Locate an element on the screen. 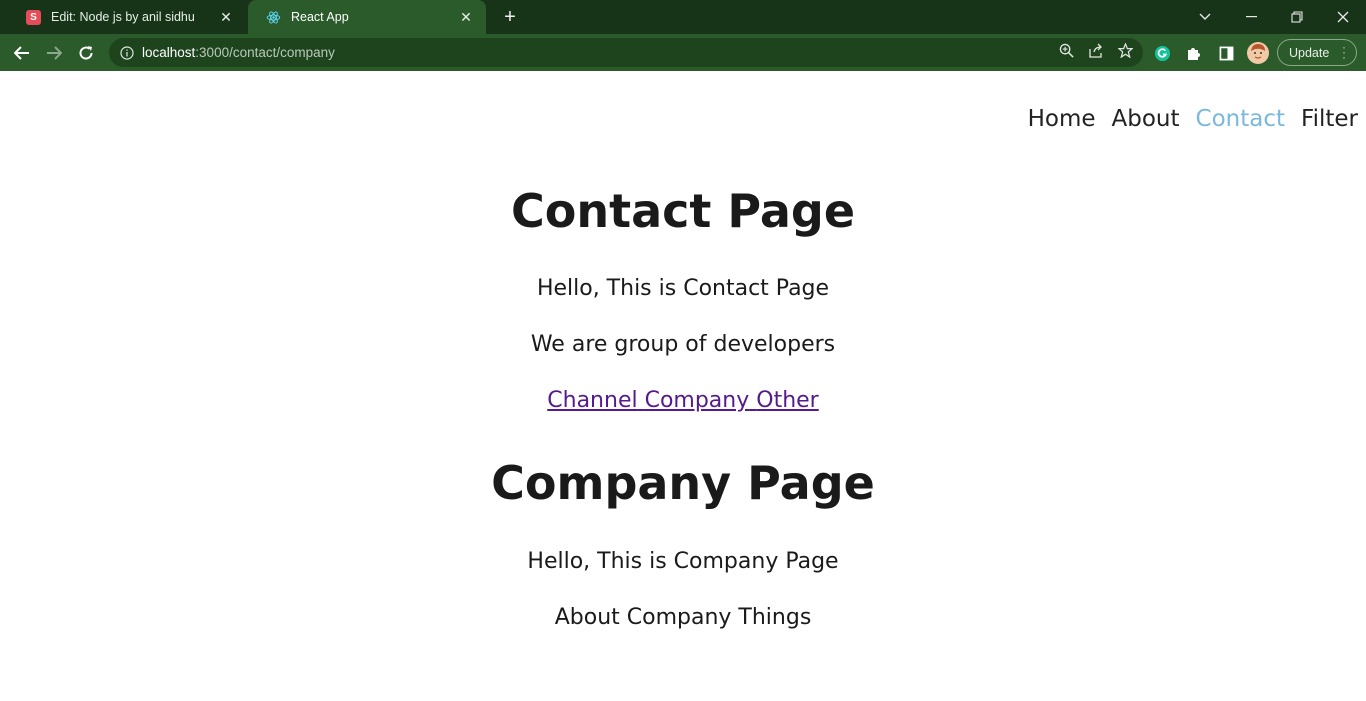 The height and width of the screenshot is (701, 1366). back-arrow-icon is located at coordinates (22, 53).